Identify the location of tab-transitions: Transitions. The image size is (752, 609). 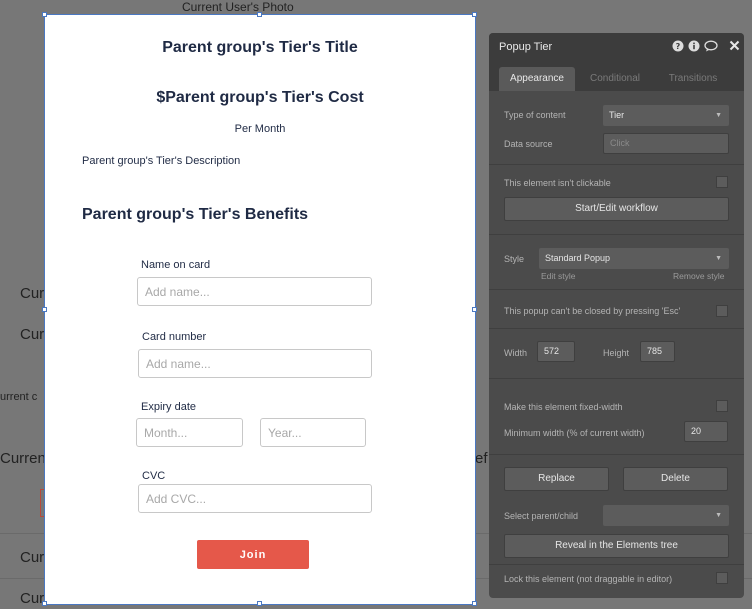
(693, 79).